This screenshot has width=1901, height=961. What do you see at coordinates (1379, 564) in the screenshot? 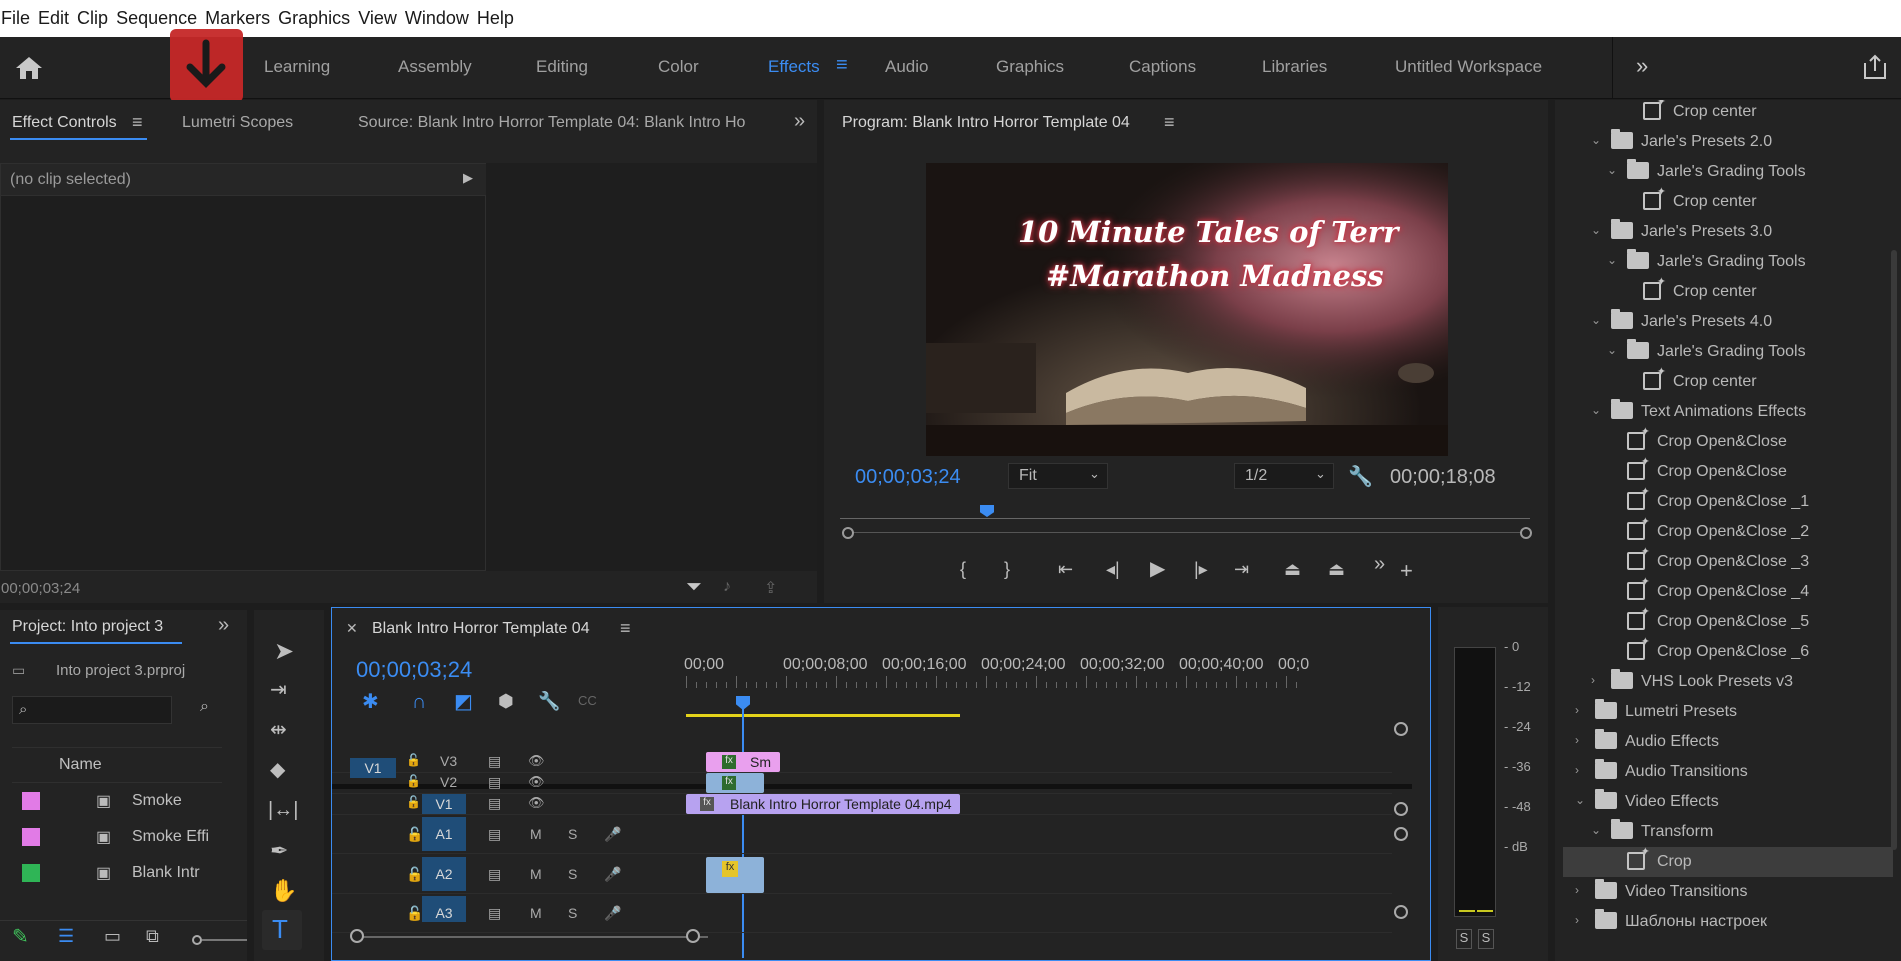
I see `more-buttons-icon: »` at bounding box center [1379, 564].